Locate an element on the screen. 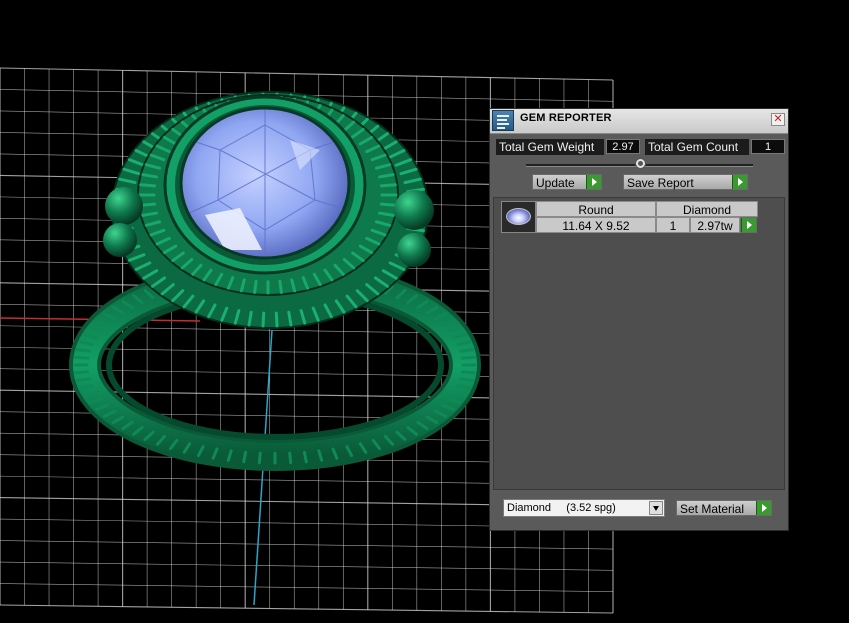  splitter-knob-icon is located at coordinates (640, 163).